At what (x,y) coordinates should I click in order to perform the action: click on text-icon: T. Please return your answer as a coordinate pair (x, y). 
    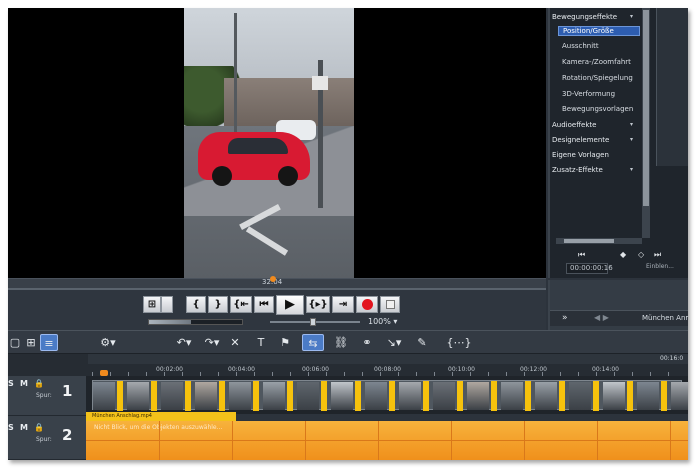
    Looking at the image, I should click on (261, 342).